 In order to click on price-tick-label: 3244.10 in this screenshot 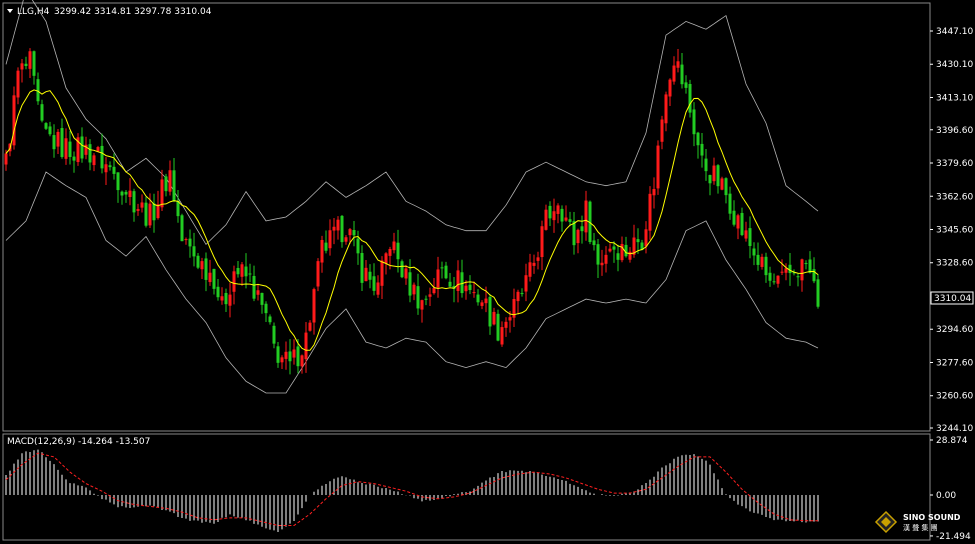, I will do `click(954, 429)`.